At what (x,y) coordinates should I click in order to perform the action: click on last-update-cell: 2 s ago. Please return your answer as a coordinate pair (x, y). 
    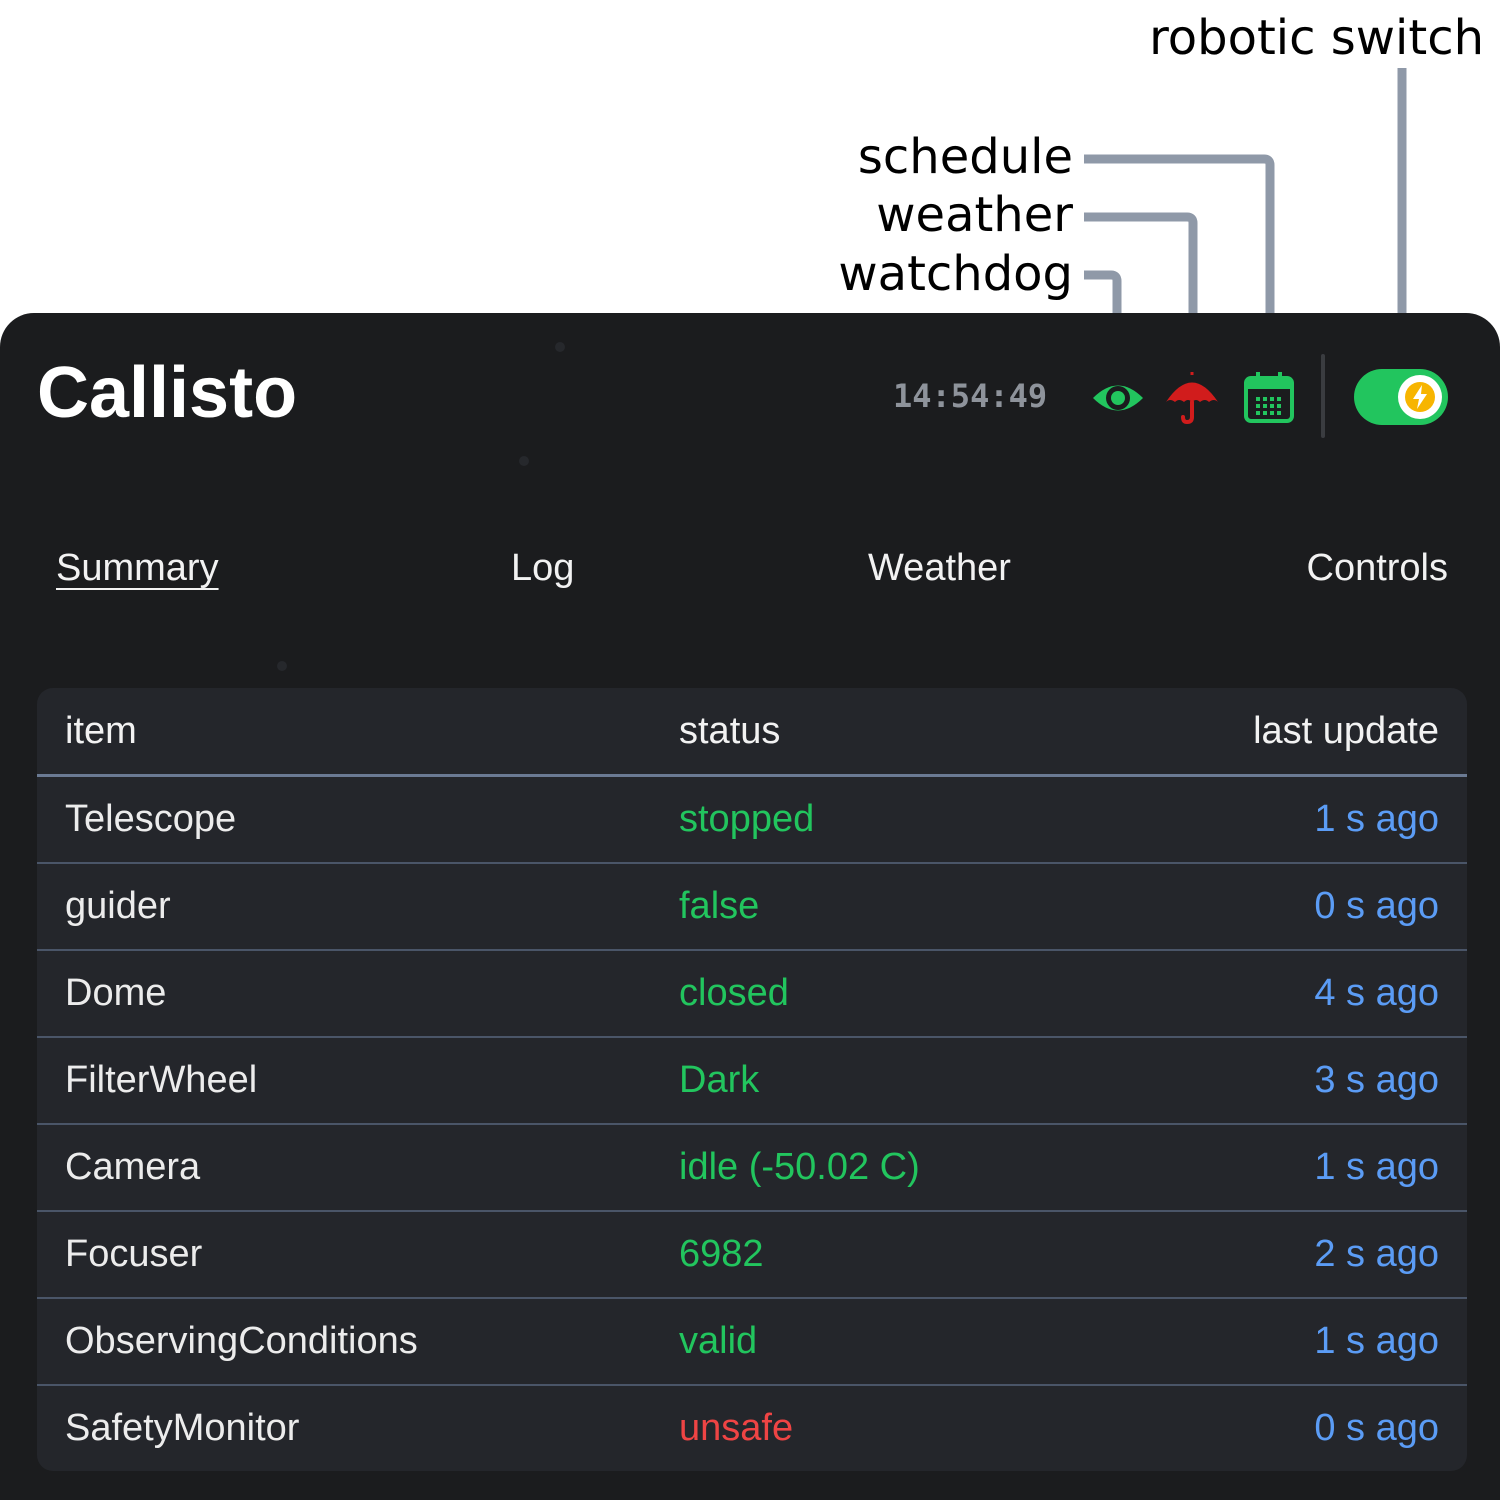
    Looking at the image, I should click on (1376, 1254).